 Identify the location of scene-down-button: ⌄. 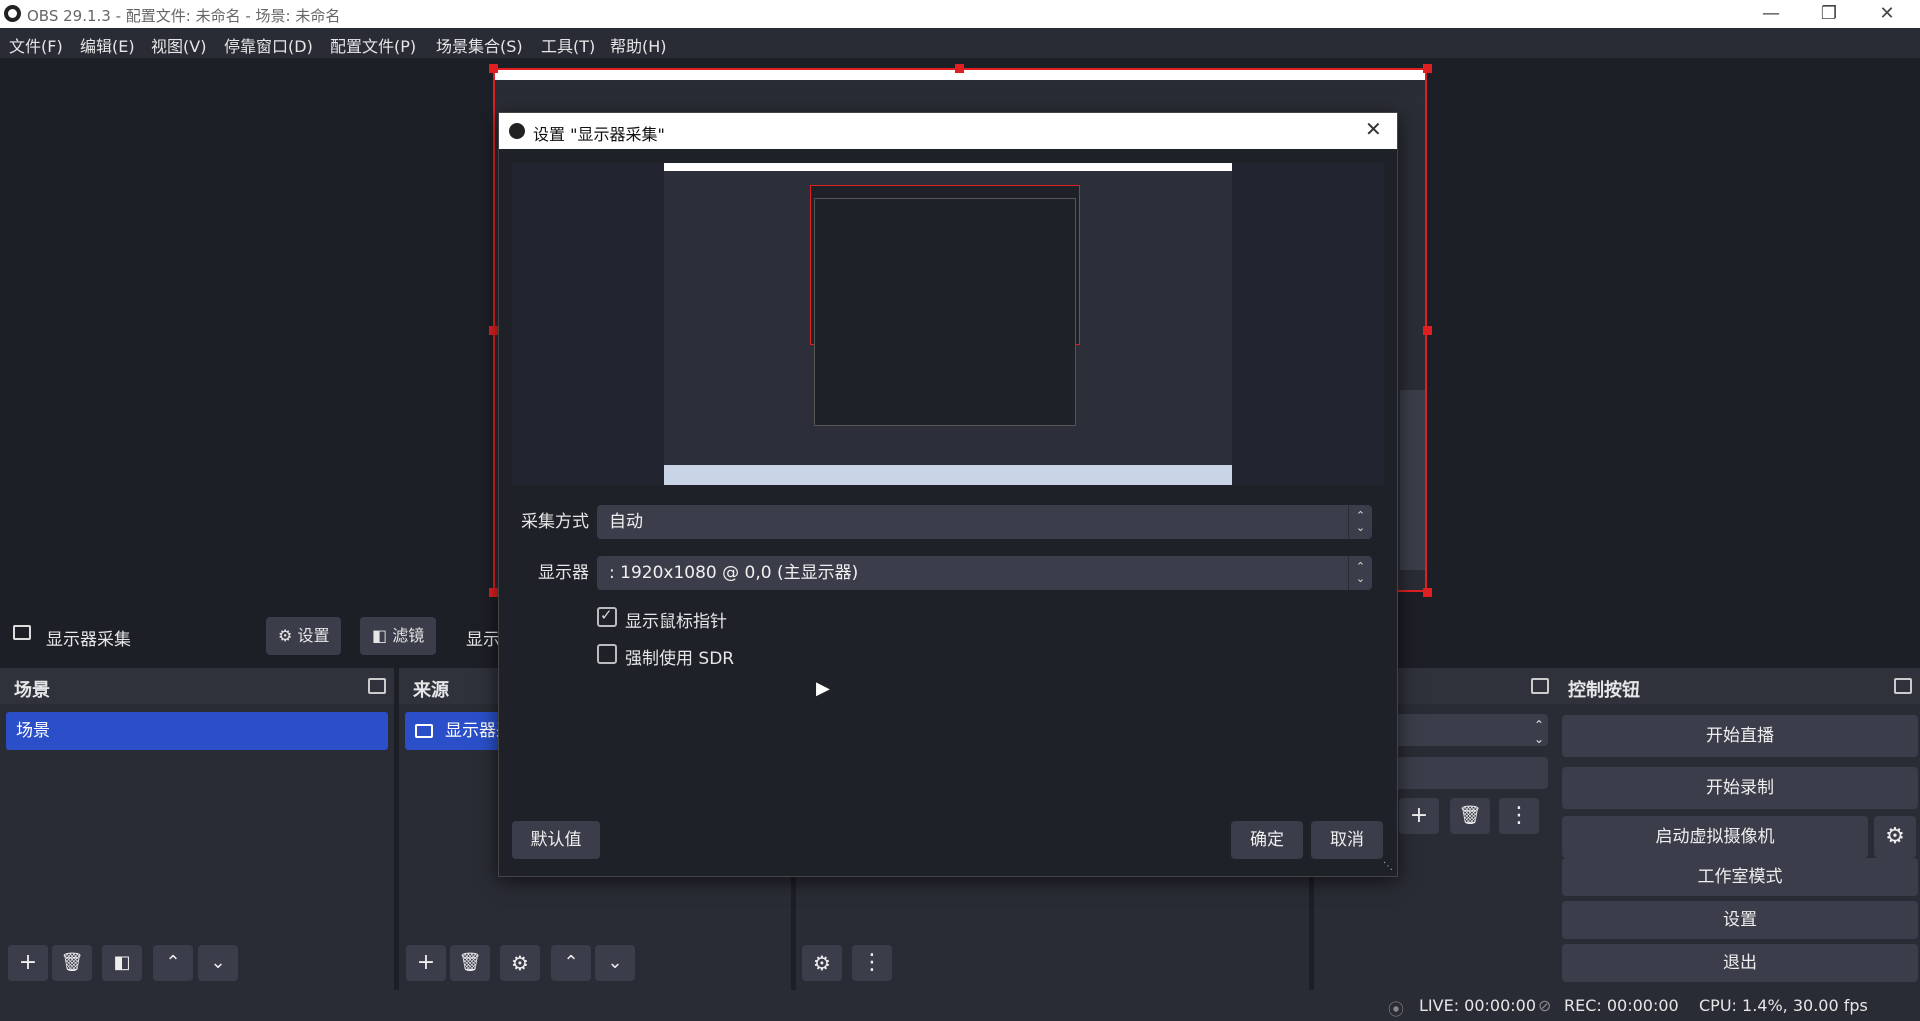
(218, 963).